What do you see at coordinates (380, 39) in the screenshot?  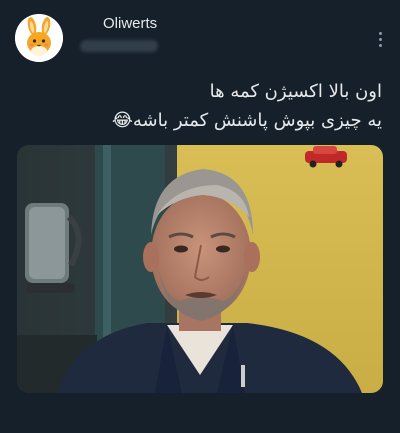 I see `more-options-icon` at bounding box center [380, 39].